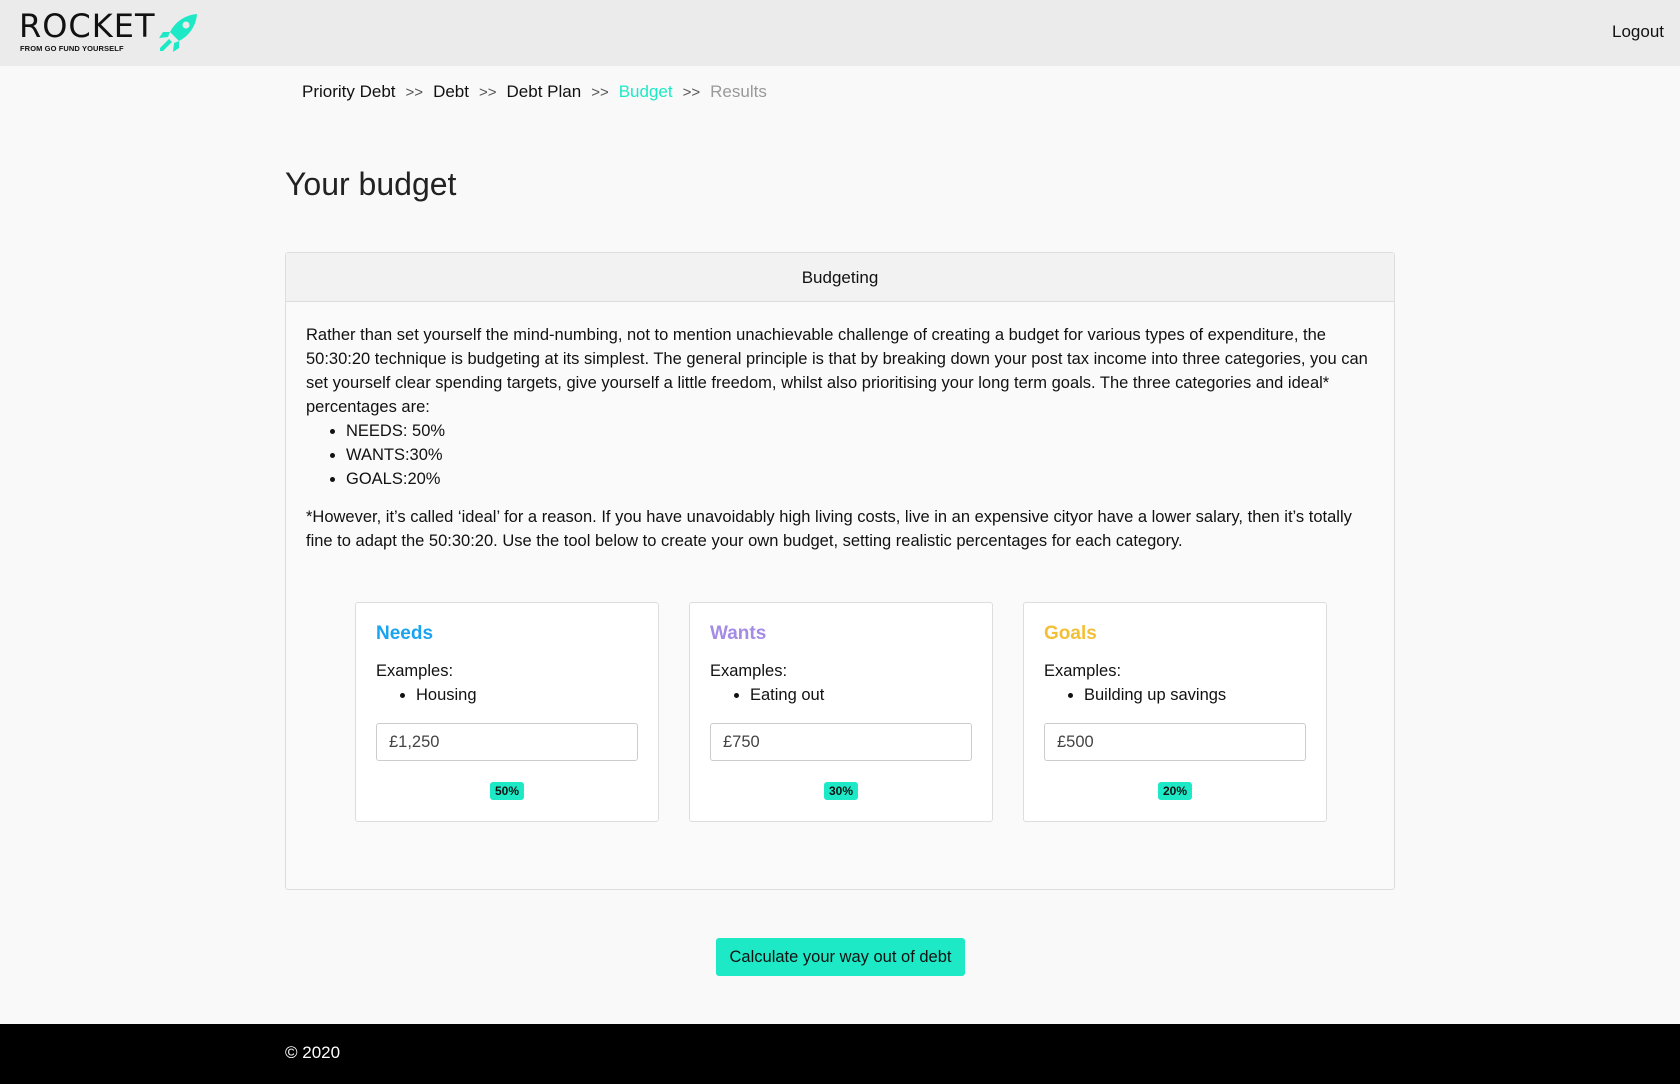 The image size is (1680, 1084). Describe the element at coordinates (646, 92) in the screenshot. I see `breadcrumb-budget: Budget` at that location.